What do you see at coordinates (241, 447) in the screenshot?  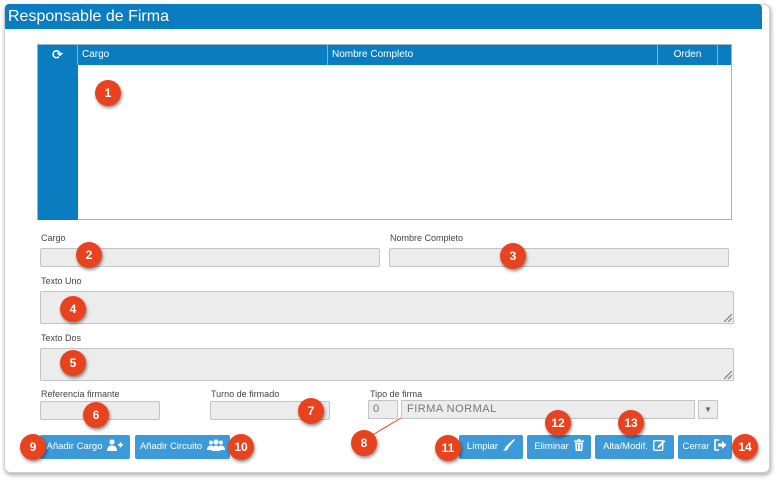 I see `callout-badge-10: 10` at bounding box center [241, 447].